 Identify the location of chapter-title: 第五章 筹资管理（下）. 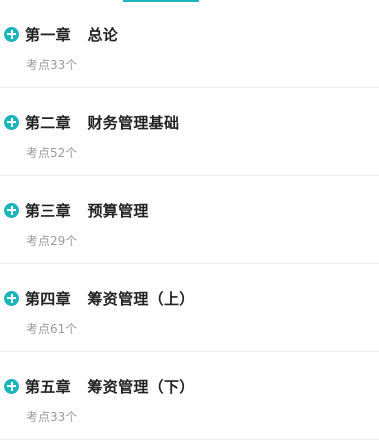
(110, 386).